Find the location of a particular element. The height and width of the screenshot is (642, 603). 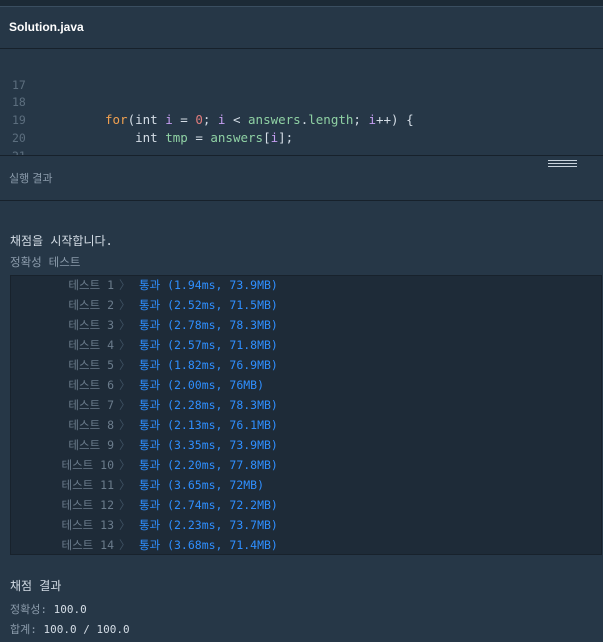

test-label: 테스트 3 is located at coordinates (91, 325).